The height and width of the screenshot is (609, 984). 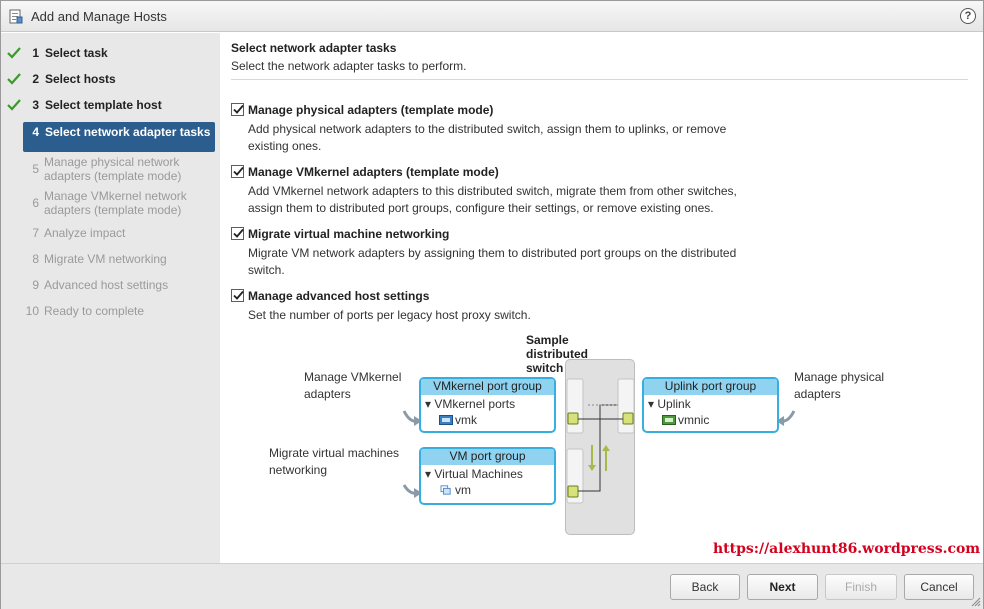 I want to click on vmkernel-port-group: VMkernel port group ▾ VMkernel ports vmk, so click(x=487, y=405).